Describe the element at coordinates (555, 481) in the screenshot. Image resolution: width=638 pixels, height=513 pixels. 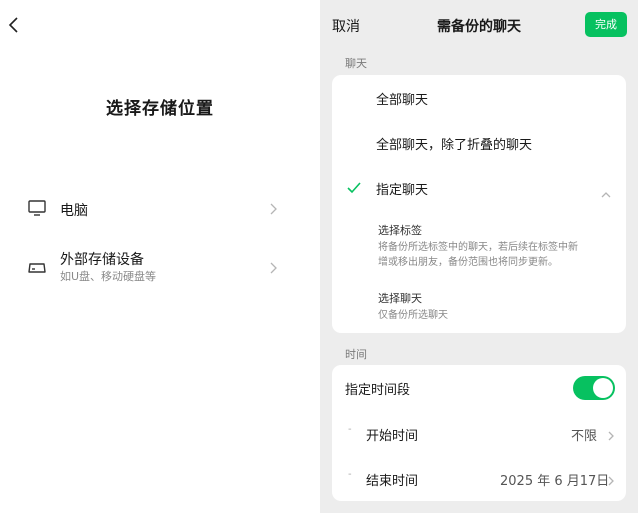
I see `end-time-value: 2025 年 6 月17日` at that location.